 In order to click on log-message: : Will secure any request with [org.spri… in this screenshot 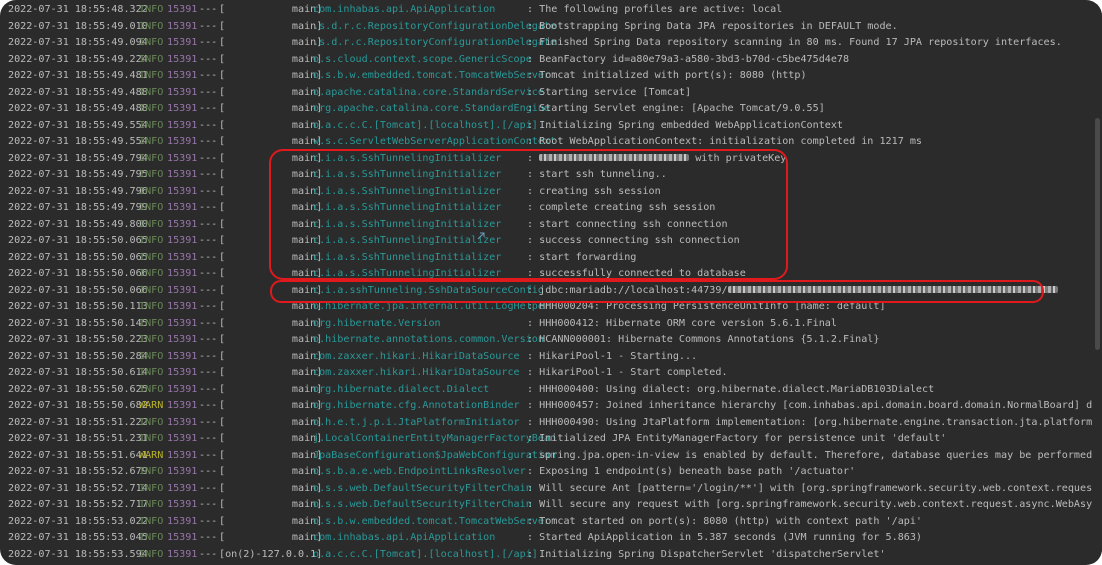, I will do `click(809, 504)`.